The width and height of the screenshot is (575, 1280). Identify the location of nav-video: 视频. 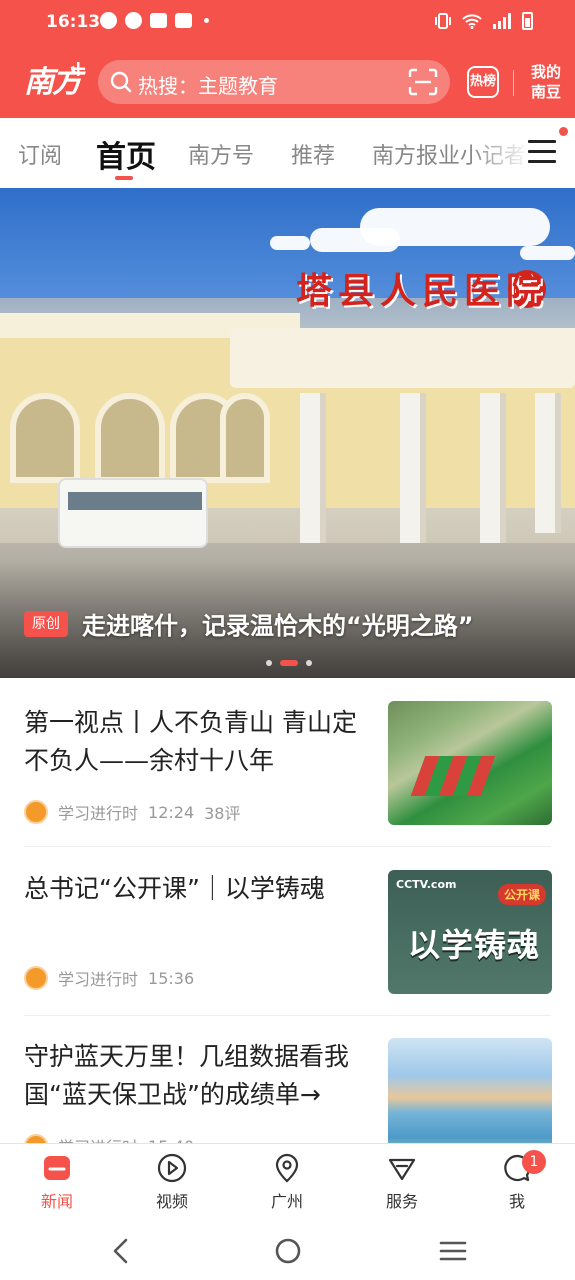
(172, 1182).